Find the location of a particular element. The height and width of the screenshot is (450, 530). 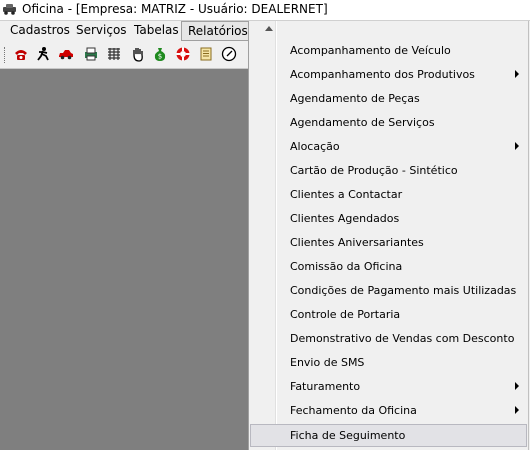

menu-bar: Cadastros Serviços Tabelas Relatórios is located at coordinates (127, 31).